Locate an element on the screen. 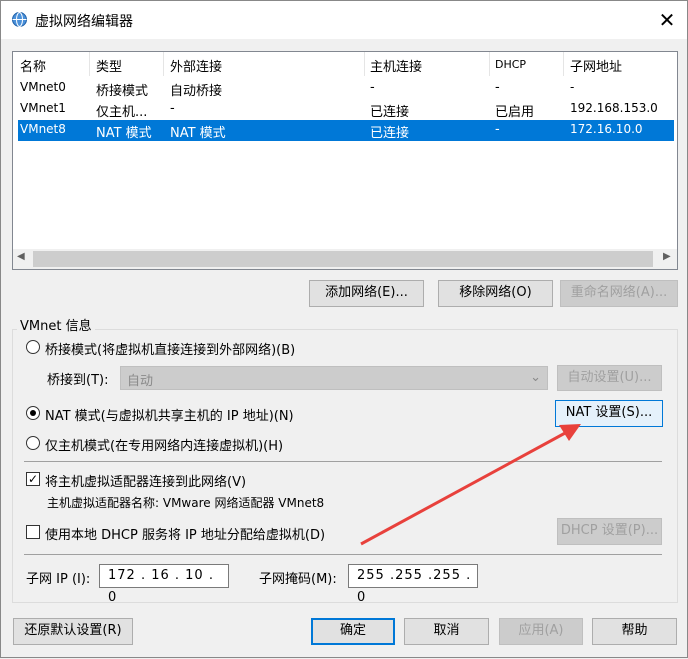 The height and width of the screenshot is (659, 688). annotation-arrow is located at coordinates (470, 485).